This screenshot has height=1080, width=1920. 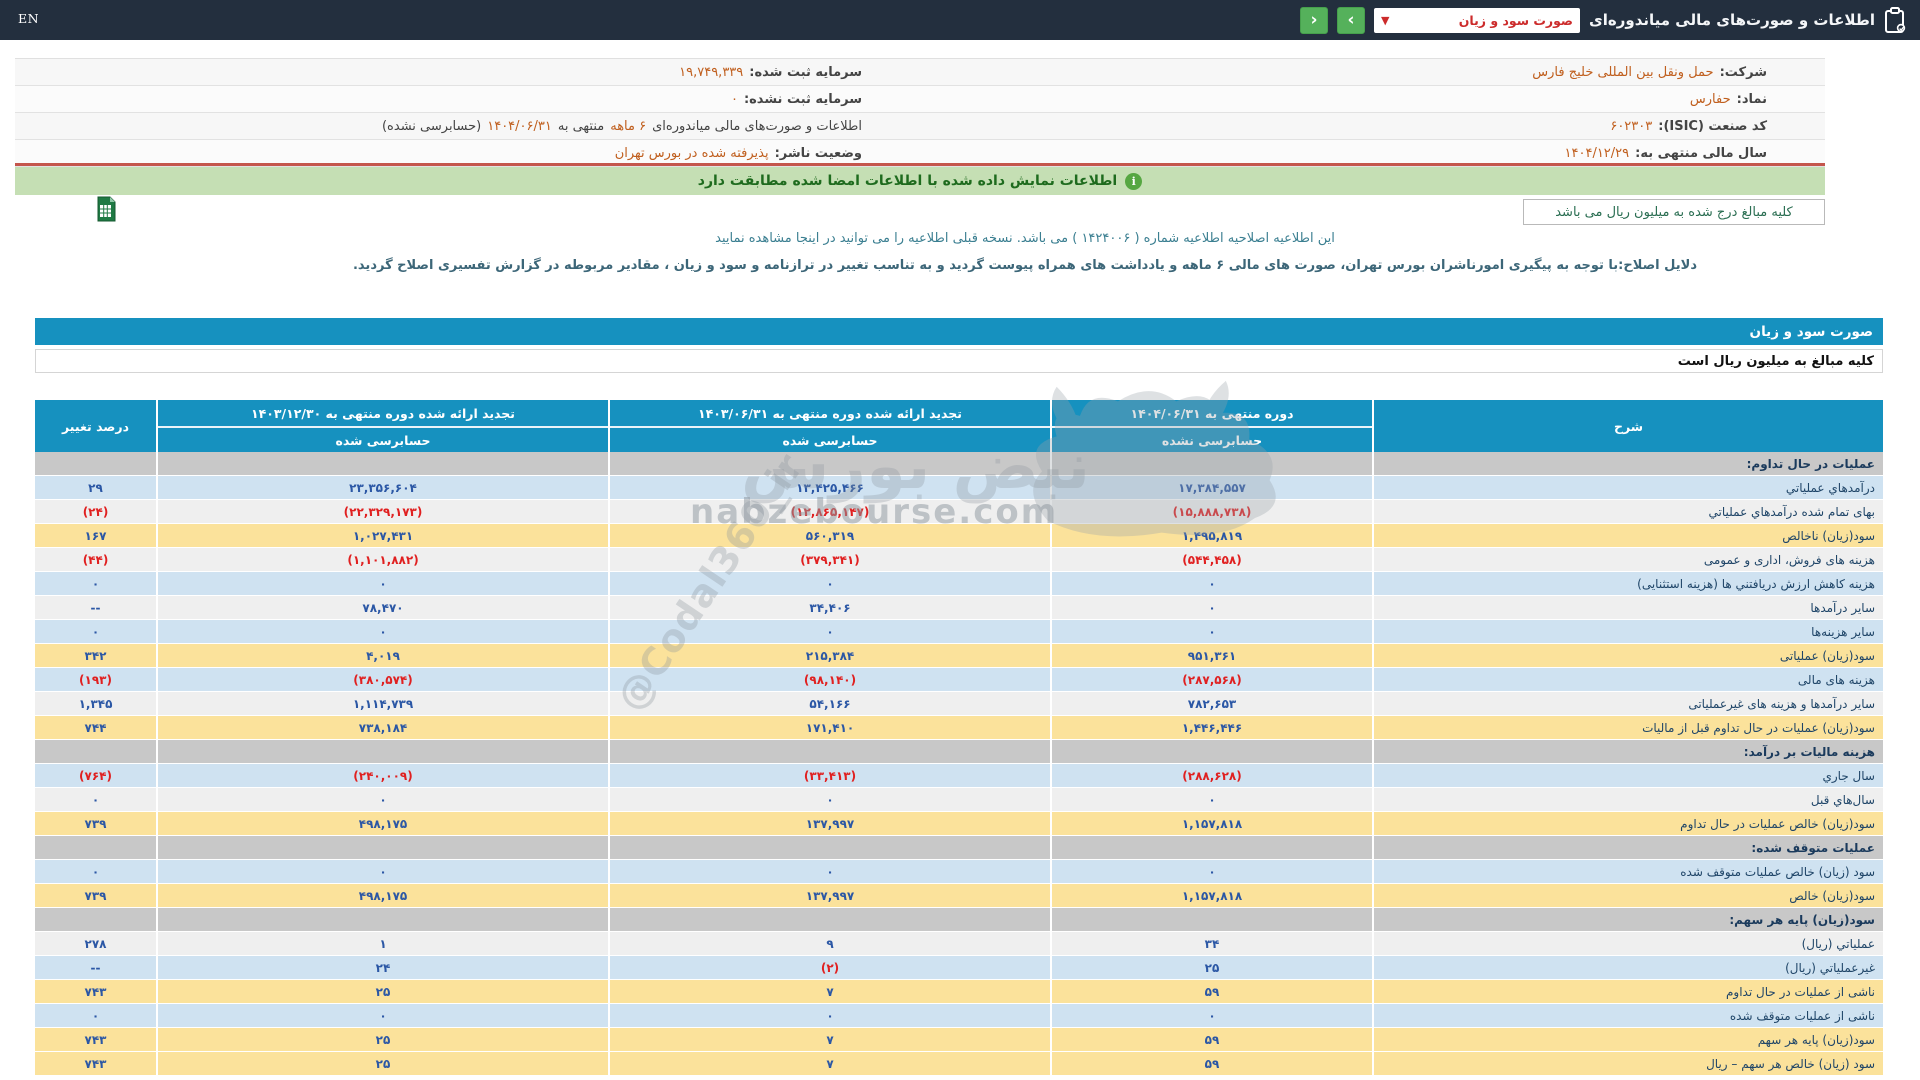 What do you see at coordinates (830, 727) in the screenshot?
I see `value-restated-6m: ۱۷۱,۴۱۰` at bounding box center [830, 727].